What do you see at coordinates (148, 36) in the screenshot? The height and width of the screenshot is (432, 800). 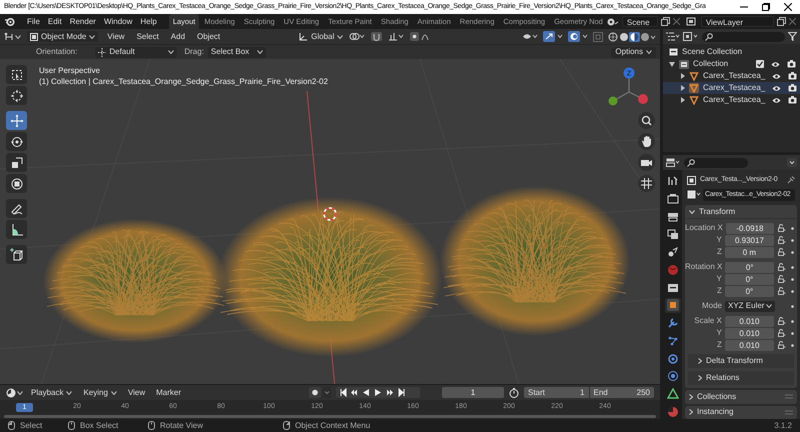 I see `menu-item: Select` at bounding box center [148, 36].